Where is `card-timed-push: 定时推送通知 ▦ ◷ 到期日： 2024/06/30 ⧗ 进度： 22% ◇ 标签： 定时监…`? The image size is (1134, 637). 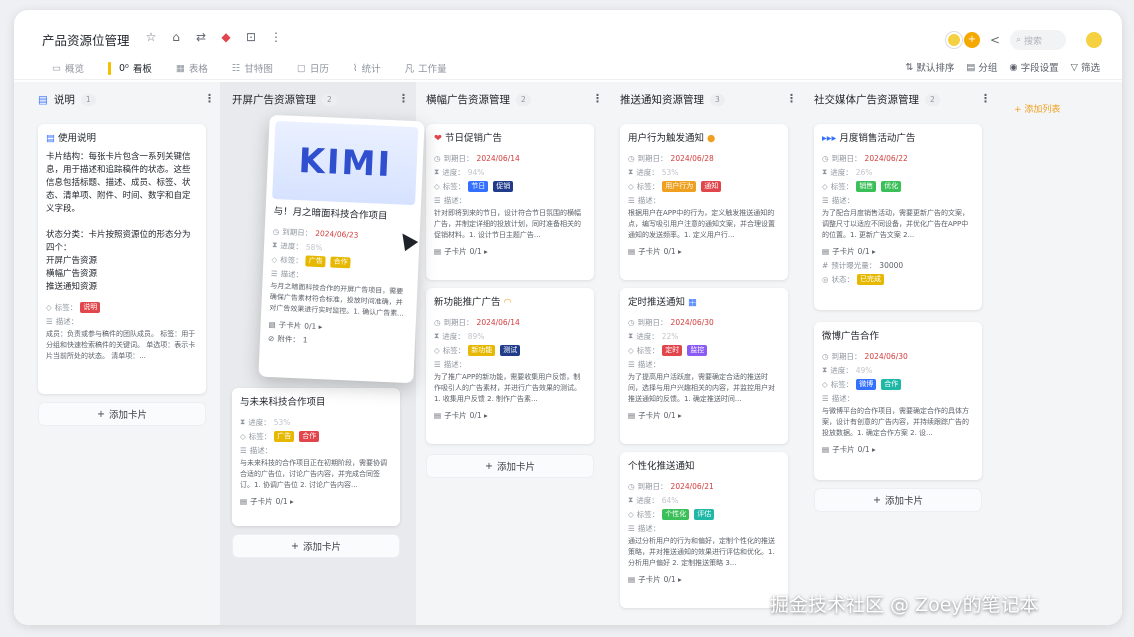
card-timed-push: 定时推送通知 ▦ ◷ 到期日： 2024/06/30 ⧗ 进度： 22% ◇ 标签： 定时监… is located at coordinates (704, 366).